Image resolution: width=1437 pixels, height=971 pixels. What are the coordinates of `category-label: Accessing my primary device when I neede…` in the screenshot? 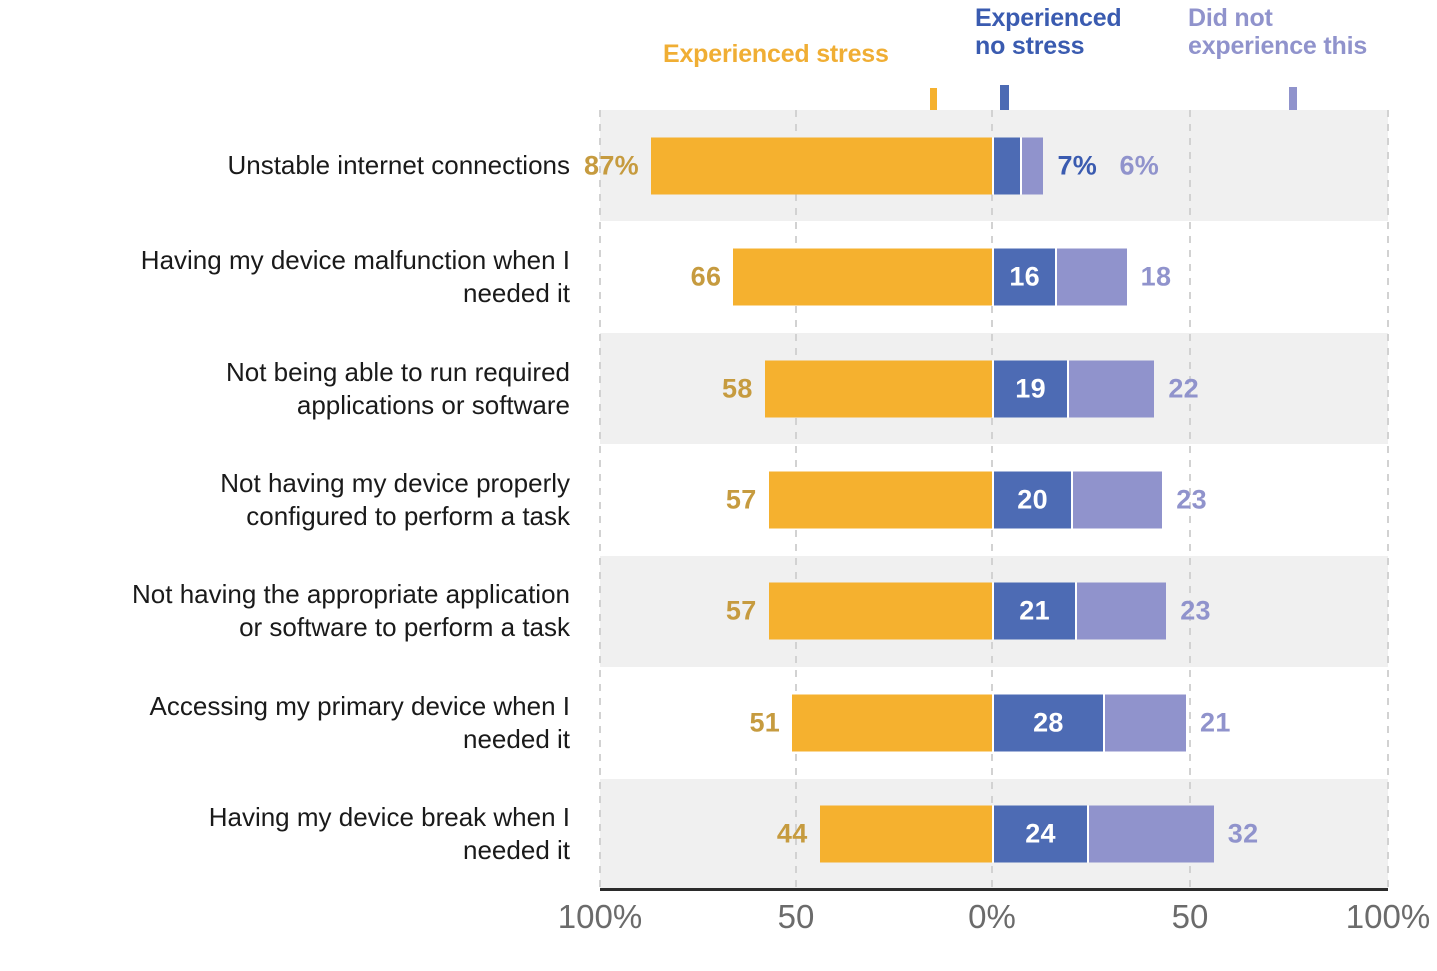 It's located at (359, 722).